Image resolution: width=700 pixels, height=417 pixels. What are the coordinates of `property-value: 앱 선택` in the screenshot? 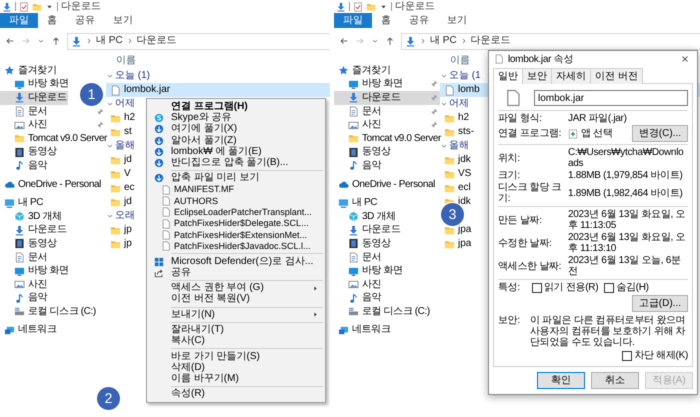 It's located at (597, 133).